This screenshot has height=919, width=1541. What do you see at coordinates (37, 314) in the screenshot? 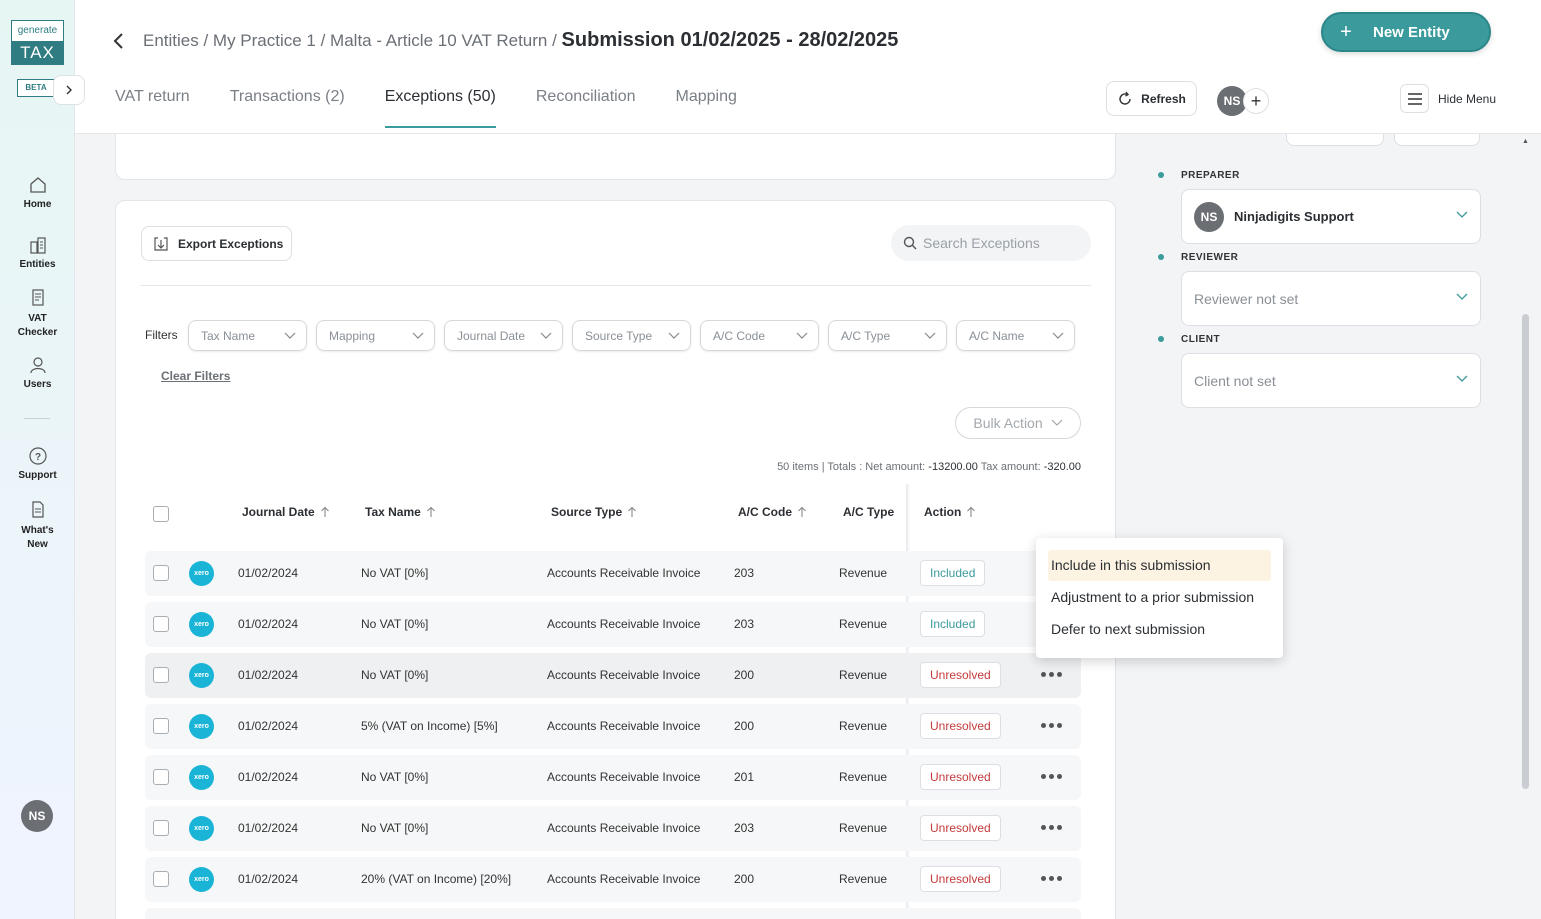
I see `rail-item-vat-checker: VAT Checker` at bounding box center [37, 314].